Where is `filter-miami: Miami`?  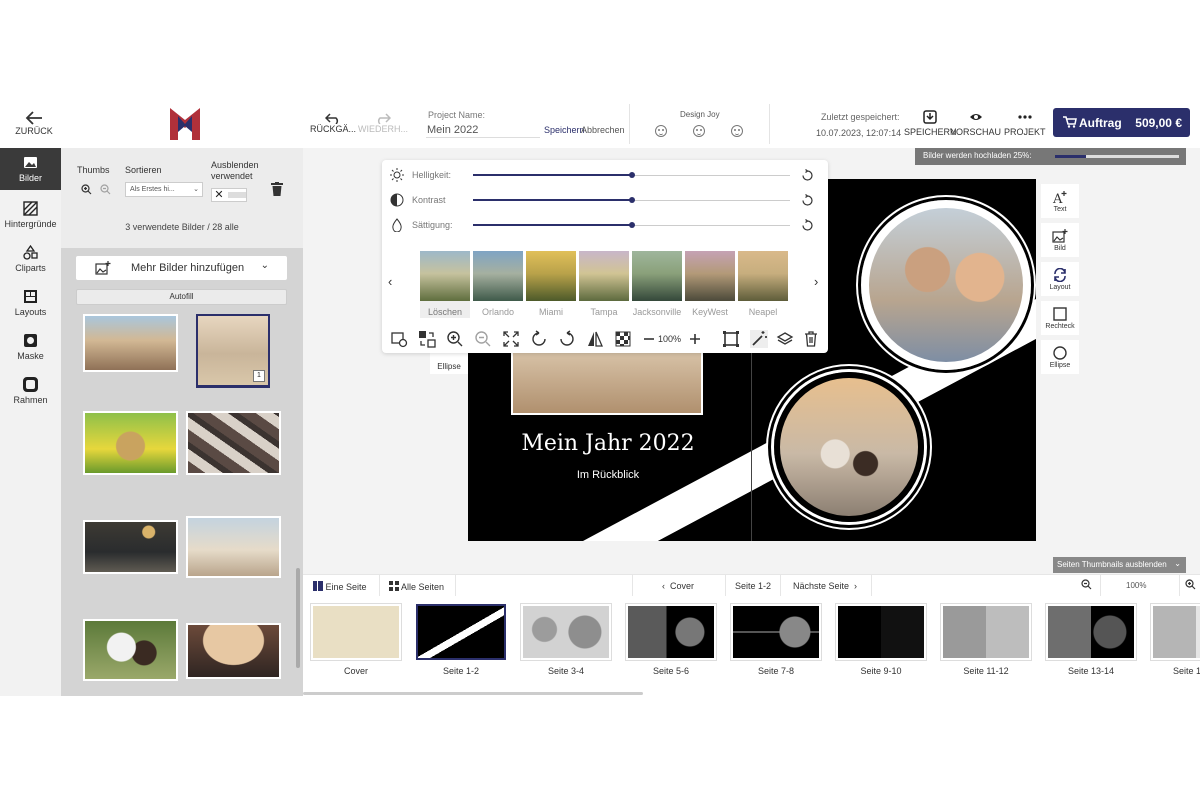 filter-miami: Miami is located at coordinates (551, 284).